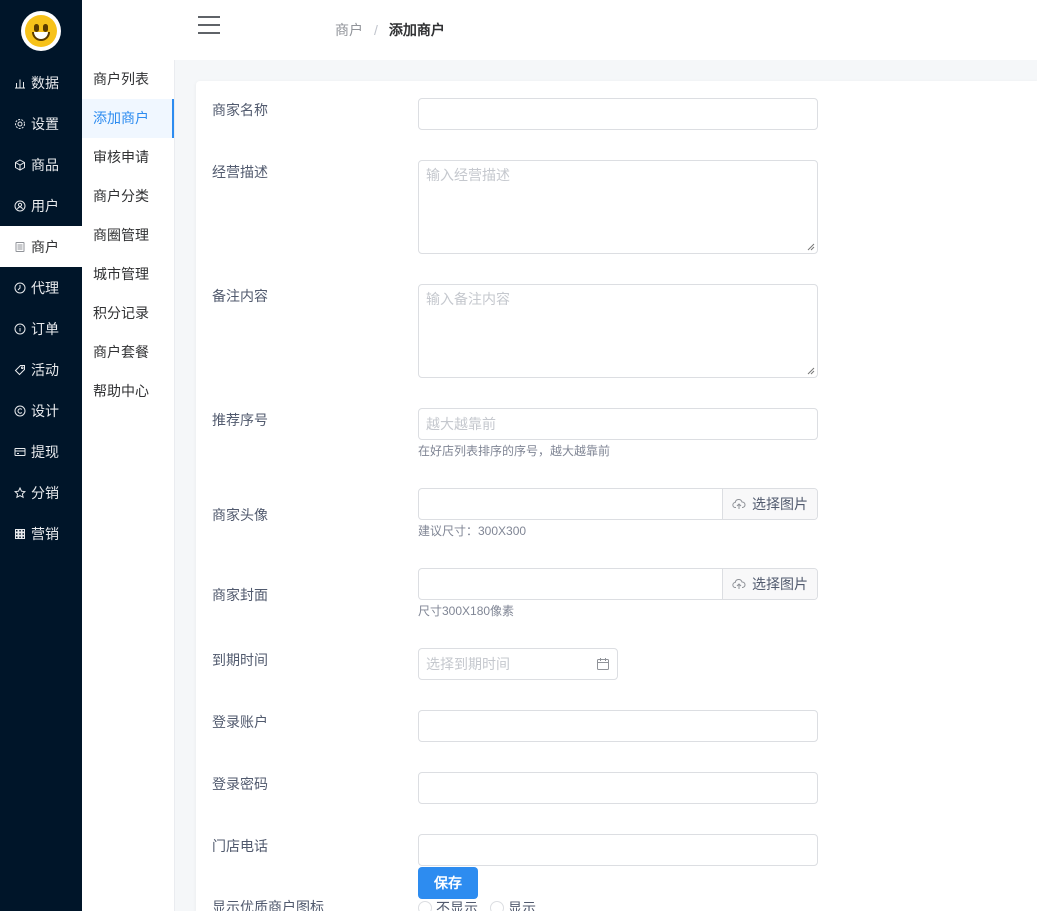  I want to click on nav-item-marketing: 营销, so click(41, 533).